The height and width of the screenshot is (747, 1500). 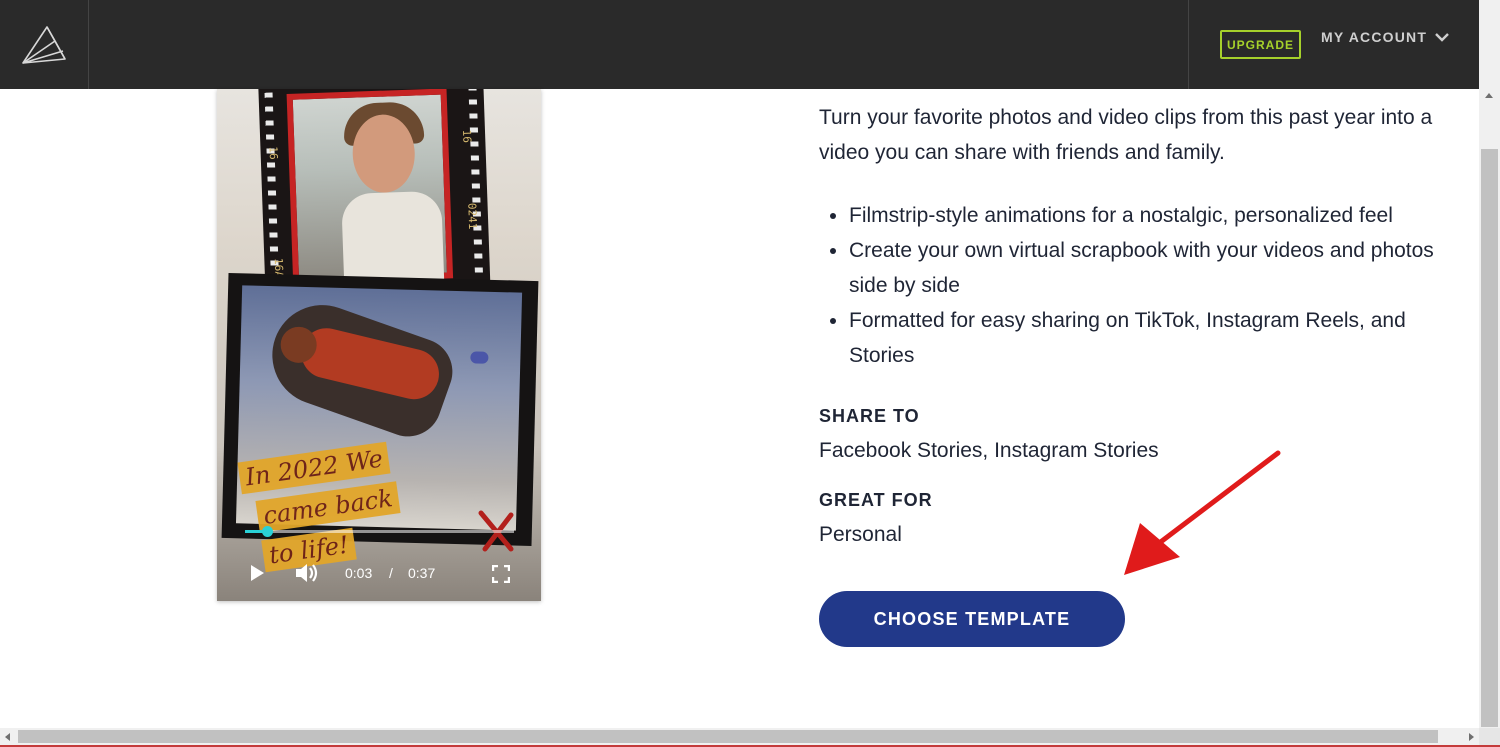 I want to click on annotation-arrow-icon, so click(x=1202, y=512).